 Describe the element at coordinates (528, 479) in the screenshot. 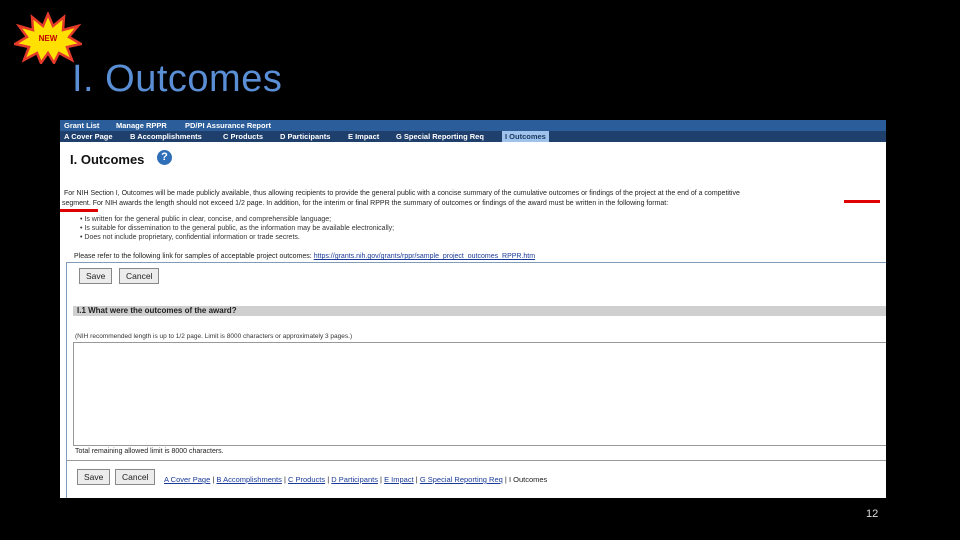

I see `current-section-label: I Outcomes` at that location.